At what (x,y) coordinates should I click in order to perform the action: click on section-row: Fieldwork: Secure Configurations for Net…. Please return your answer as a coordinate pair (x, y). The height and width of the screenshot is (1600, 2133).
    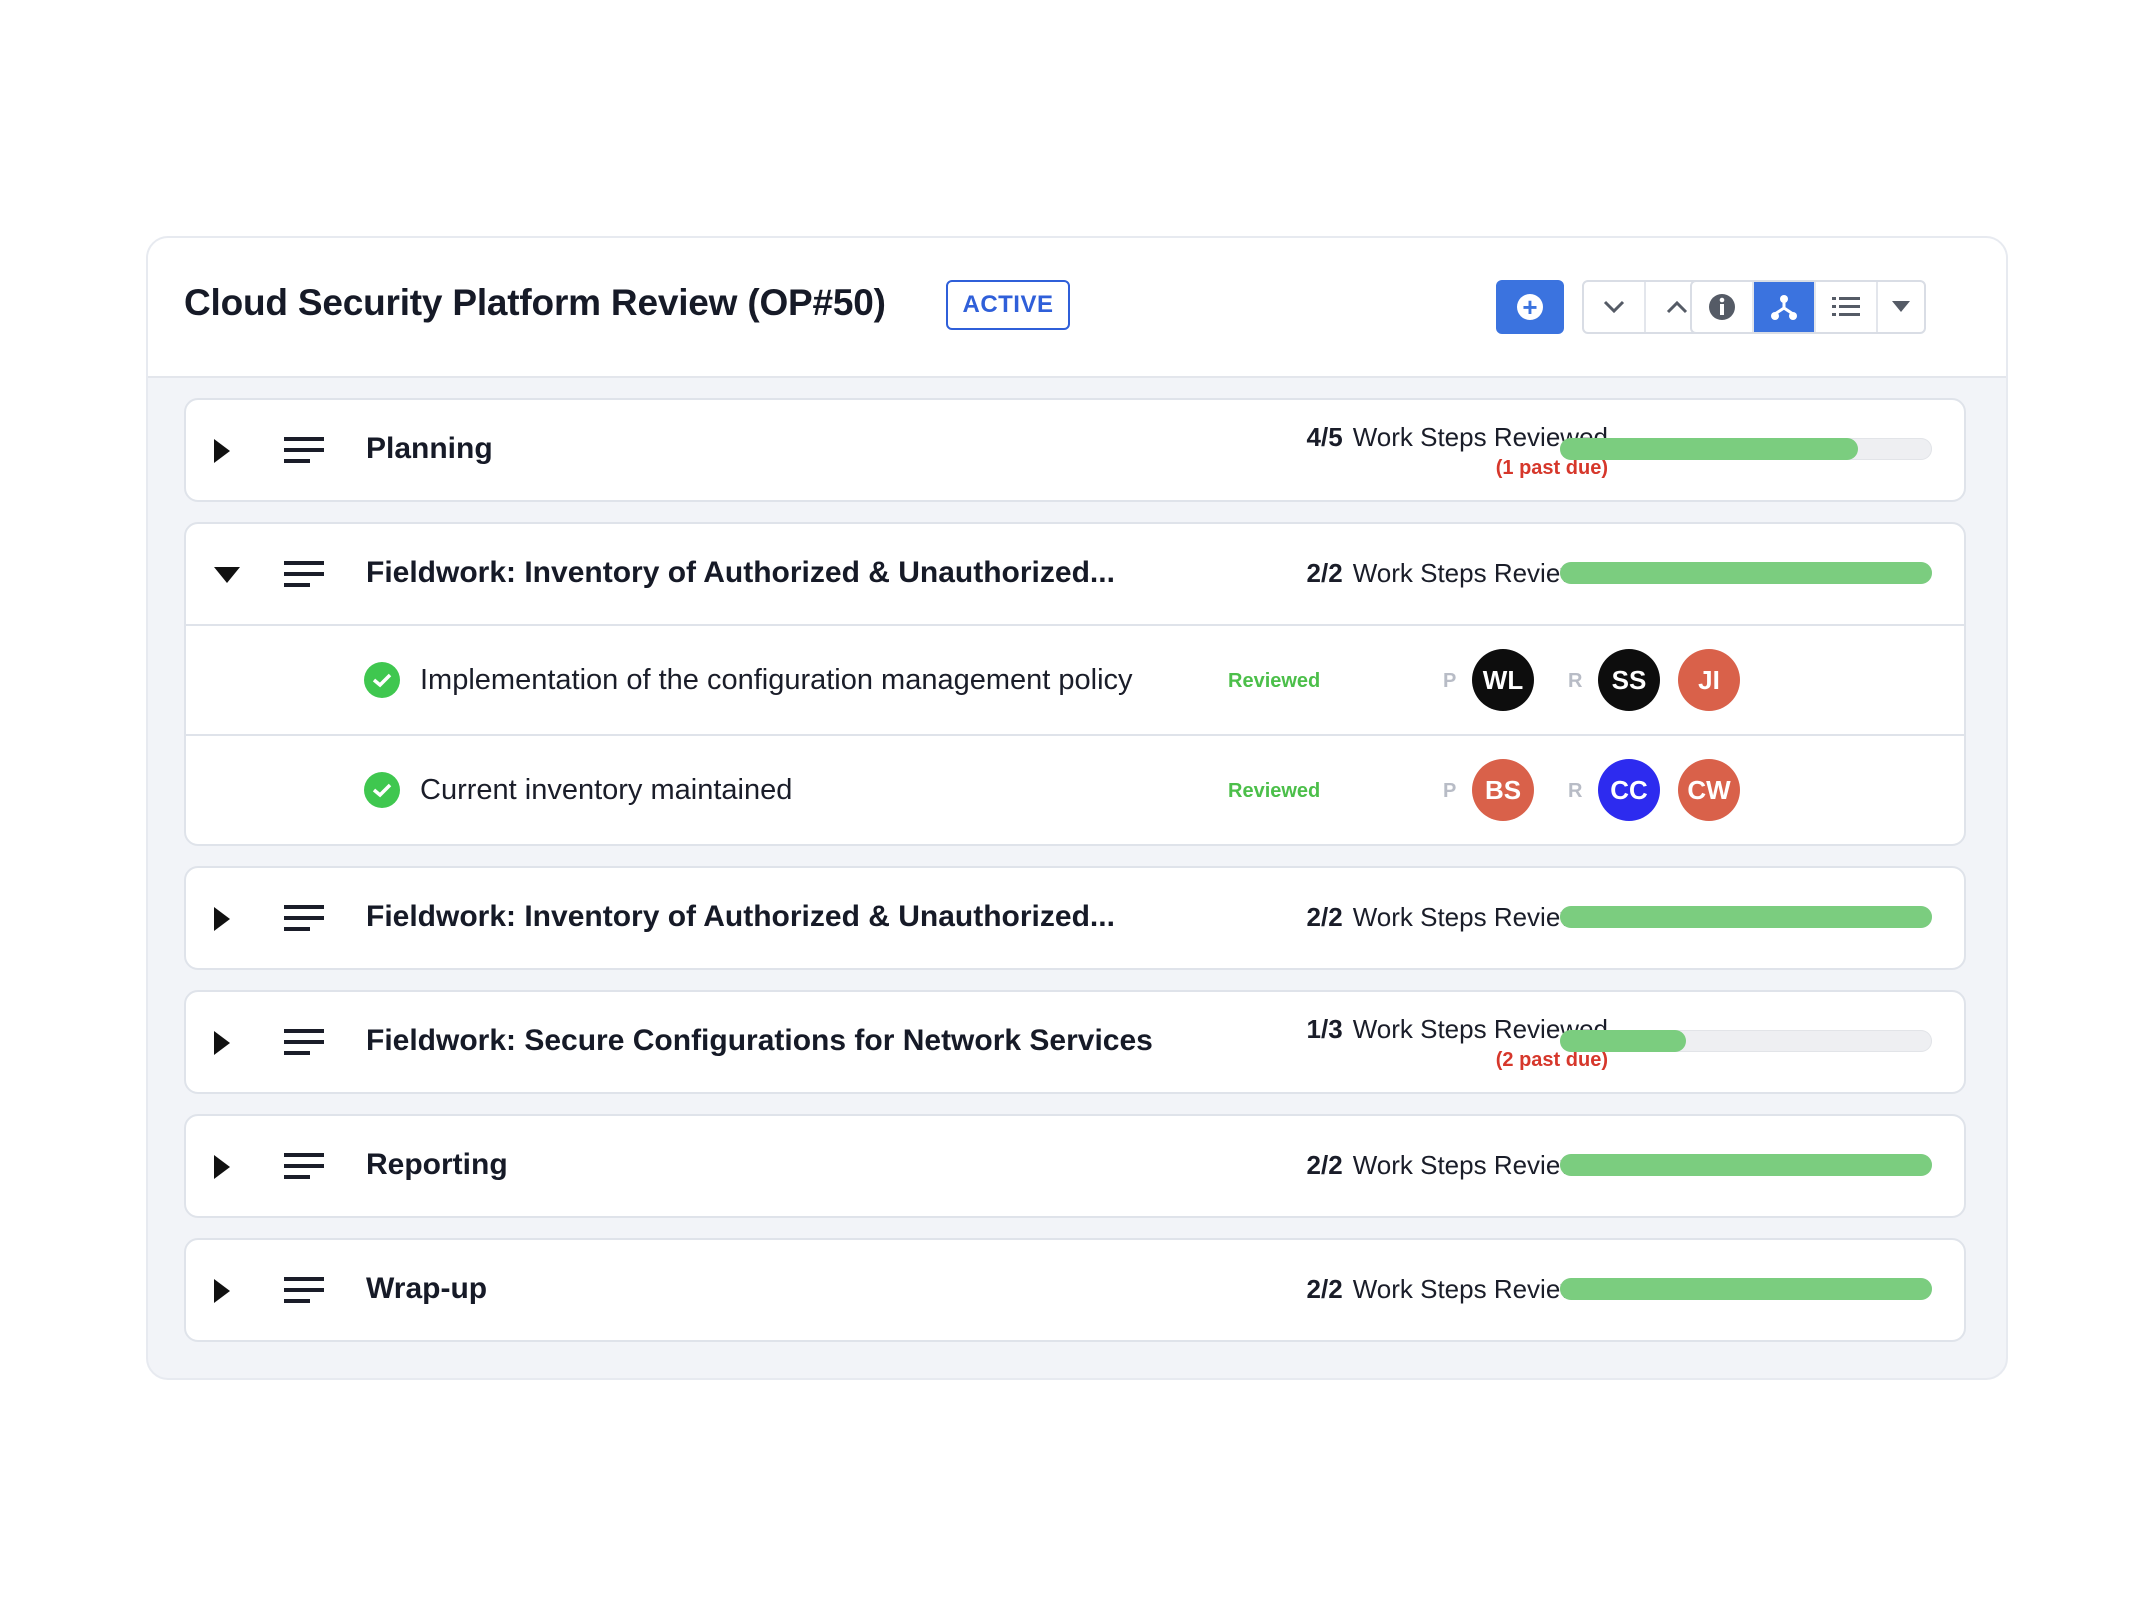
    Looking at the image, I should click on (1075, 1042).